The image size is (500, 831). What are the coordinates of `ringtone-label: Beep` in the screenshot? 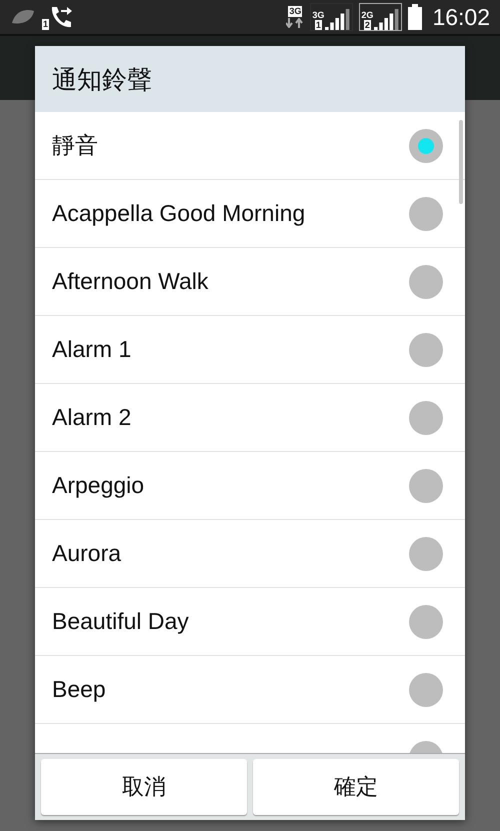 It's located at (79, 689).